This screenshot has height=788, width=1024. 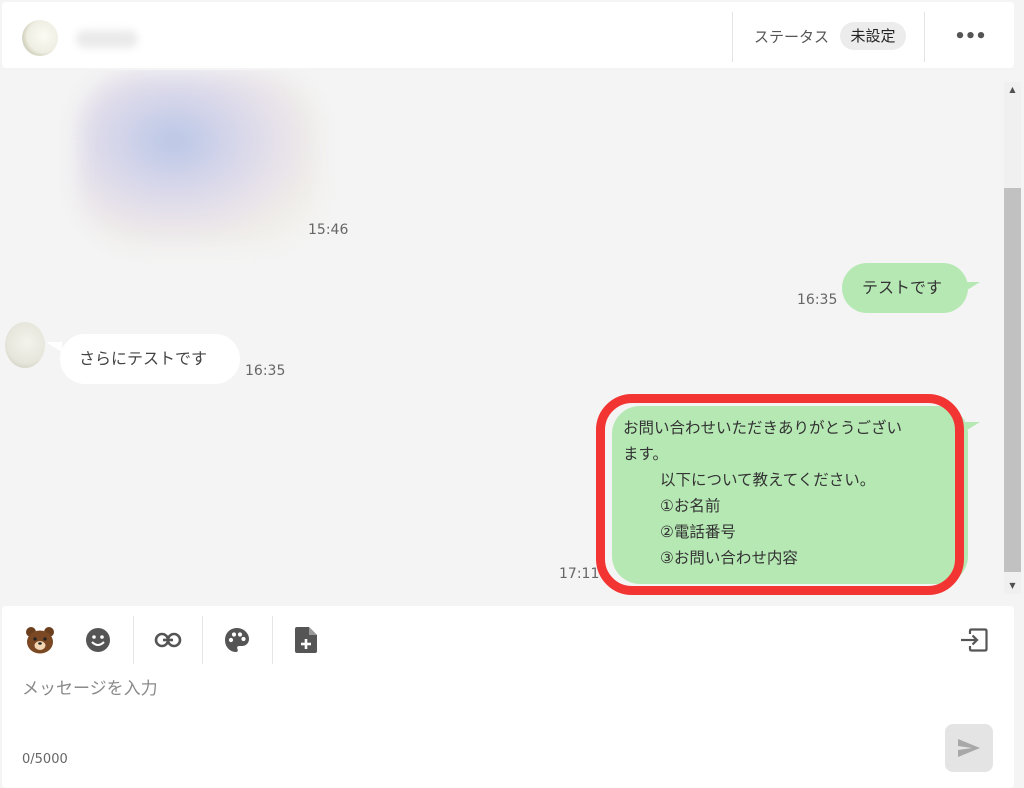 I want to click on image-message, so click(x=198, y=158).